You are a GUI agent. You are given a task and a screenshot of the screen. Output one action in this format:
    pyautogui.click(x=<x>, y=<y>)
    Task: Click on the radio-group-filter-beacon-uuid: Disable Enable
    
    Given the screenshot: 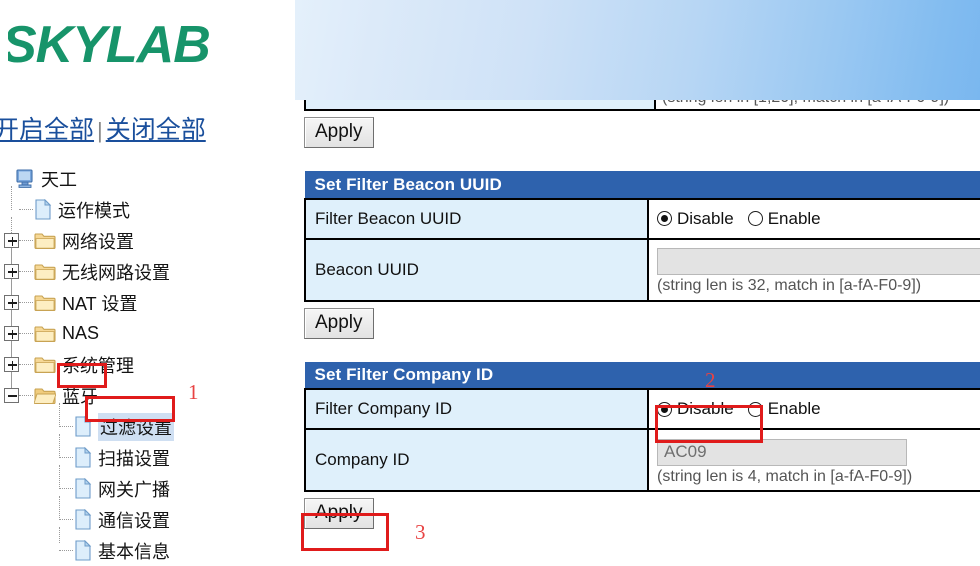 What is the action you would take?
    pyautogui.click(x=818, y=219)
    